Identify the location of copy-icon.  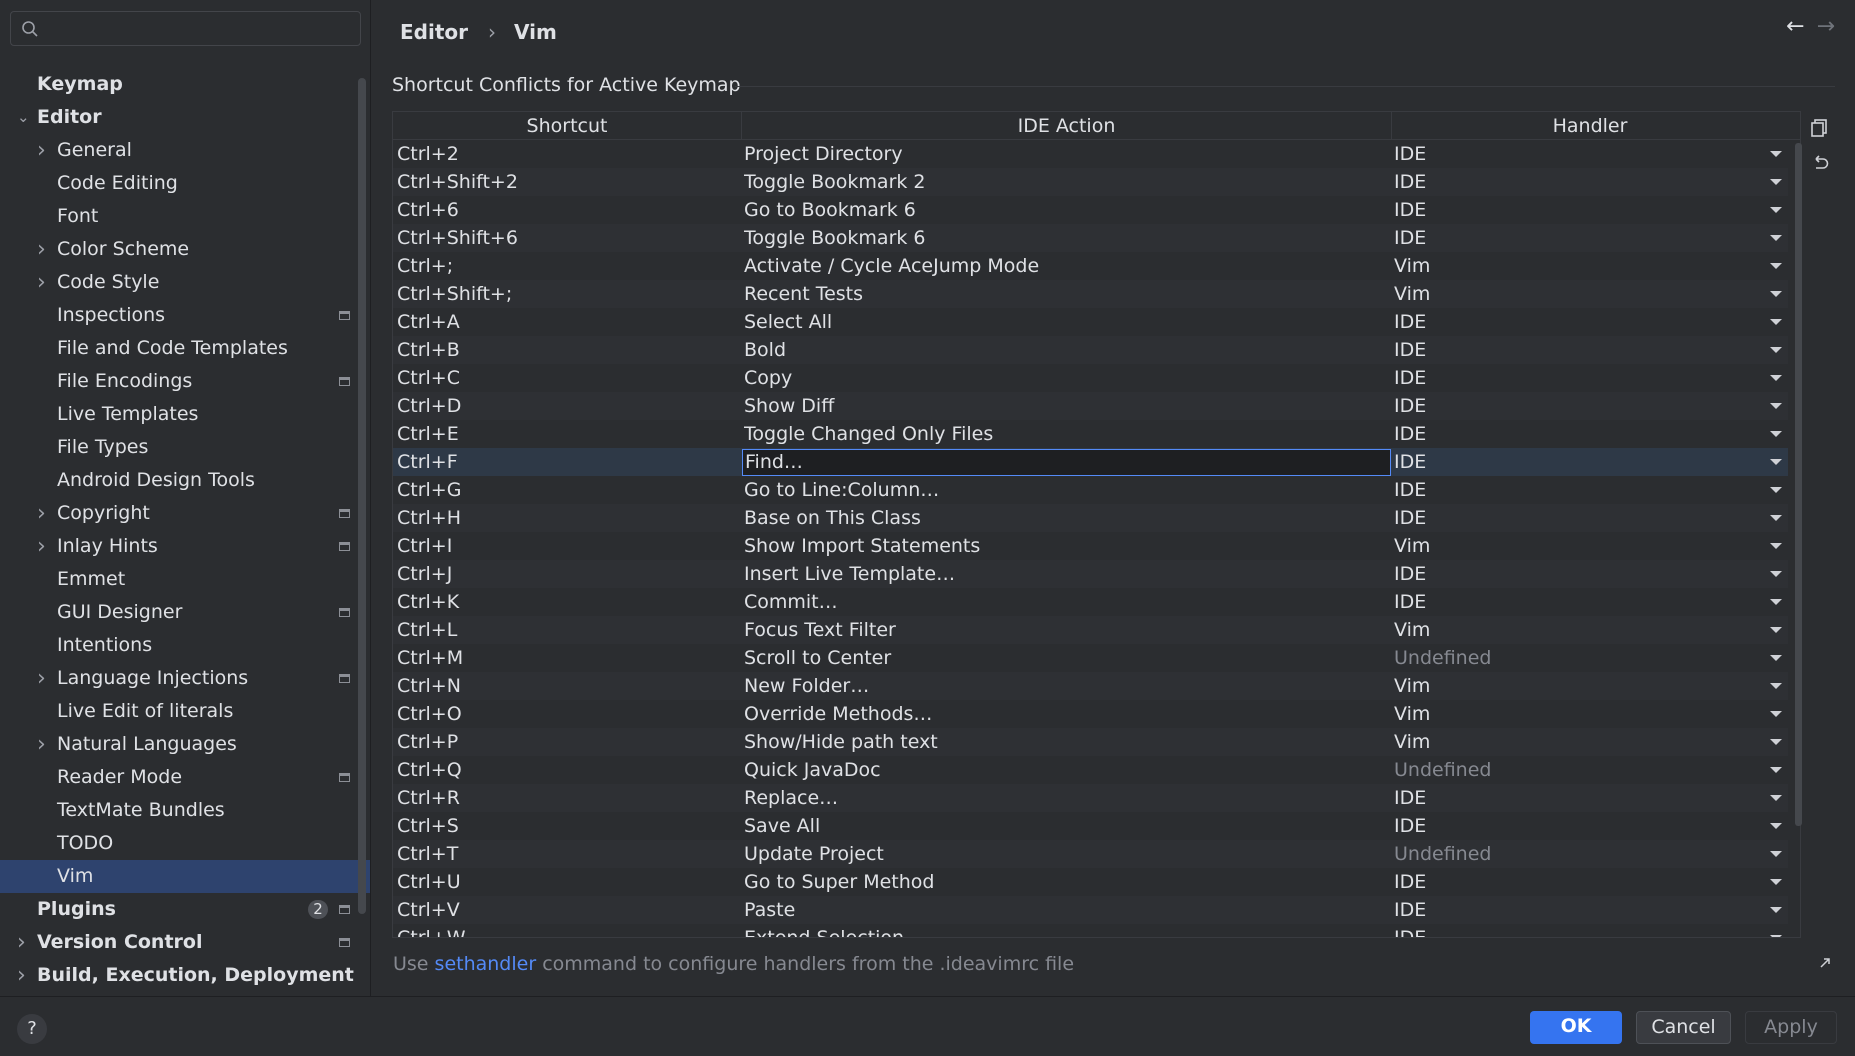
(1820, 128).